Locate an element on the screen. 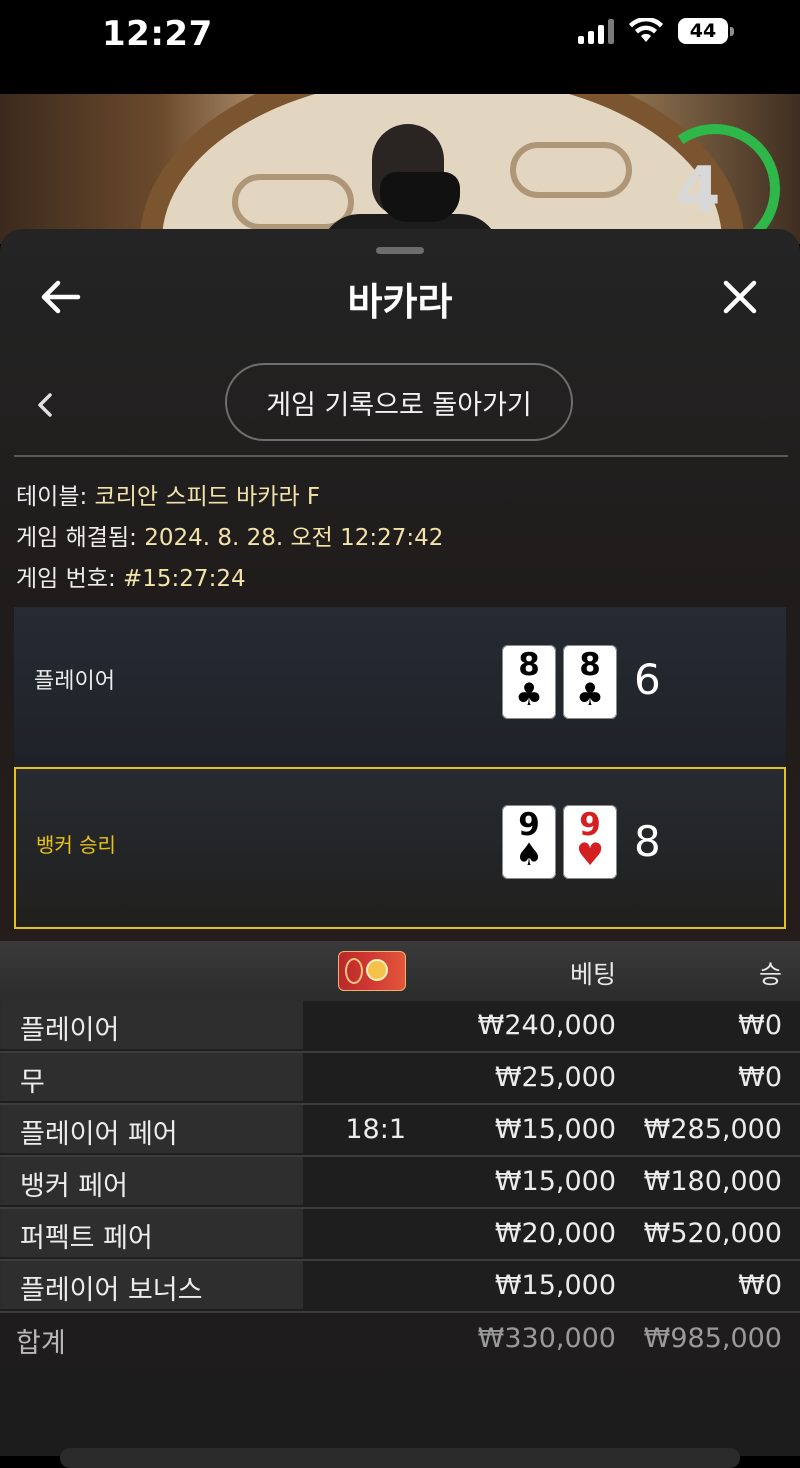 The image size is (800, 1468). dealer-mask is located at coordinates (420, 197).